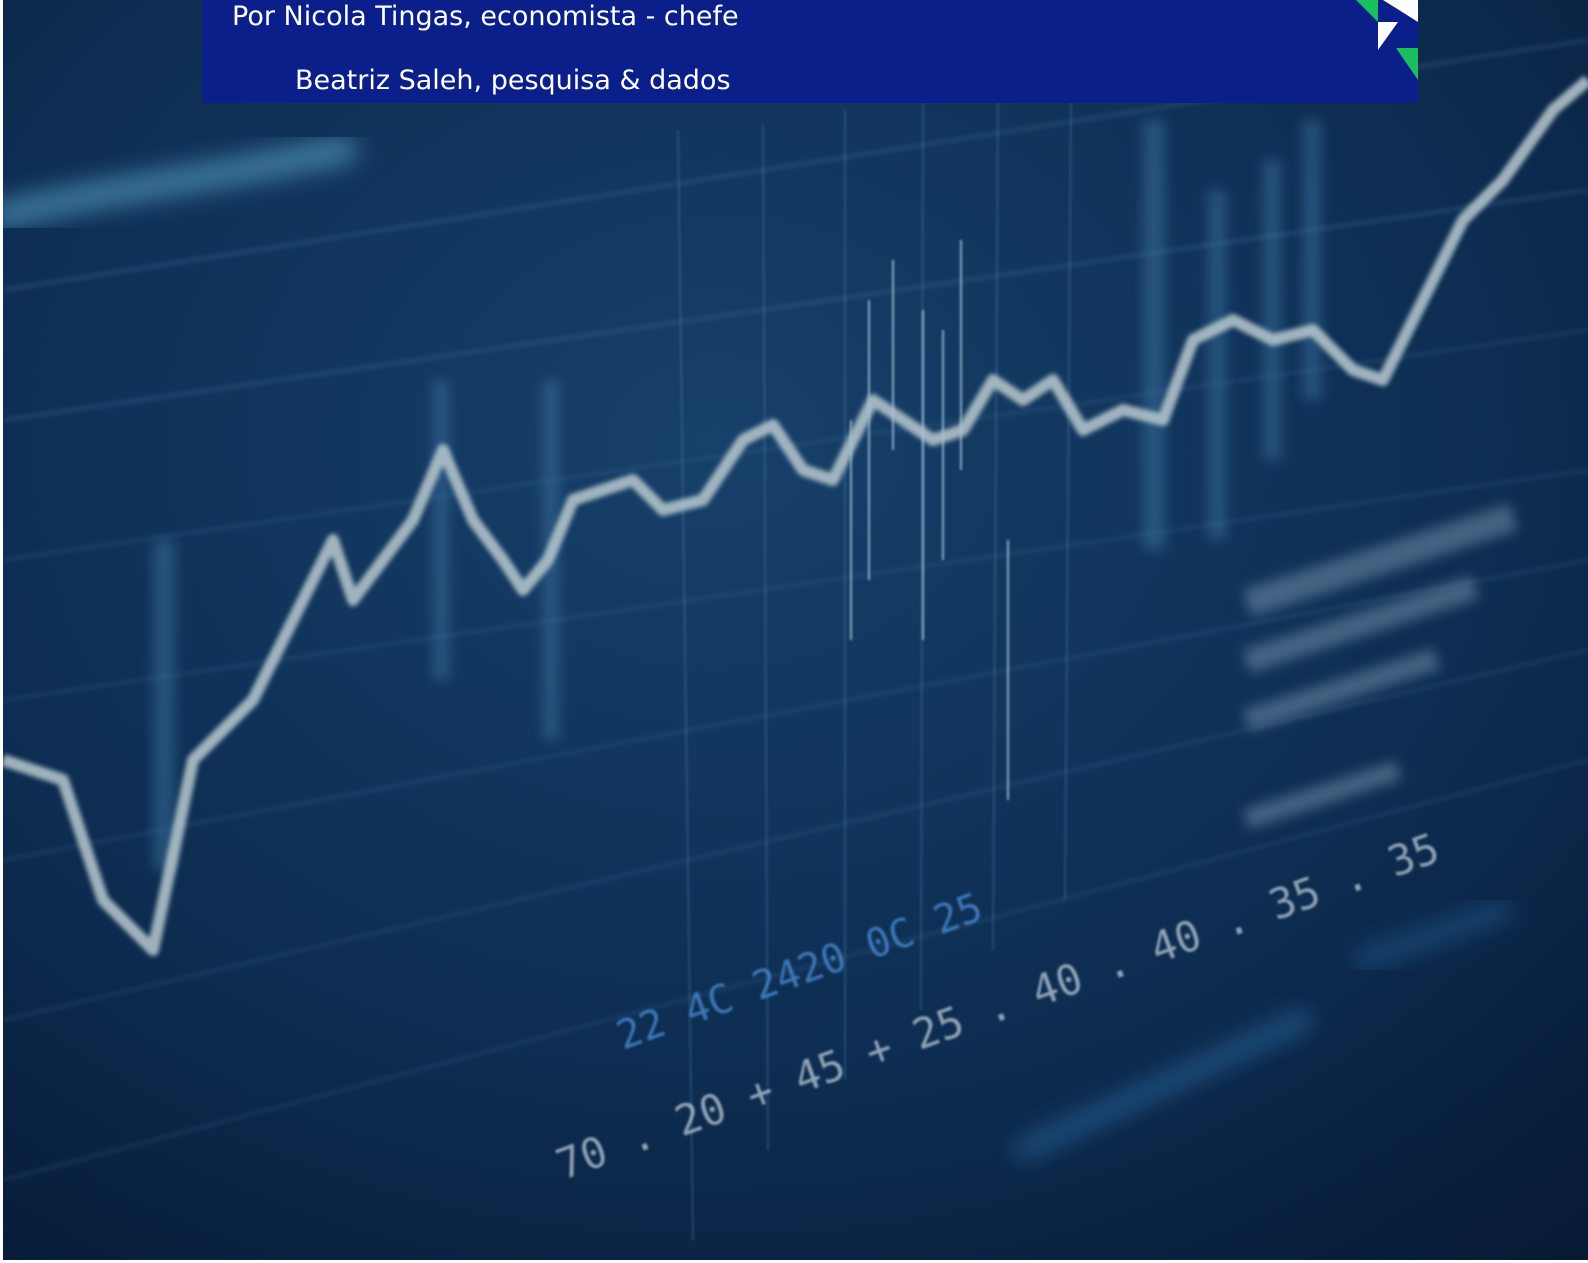  I want to click on brand-logo-icon, so click(1378, 40).